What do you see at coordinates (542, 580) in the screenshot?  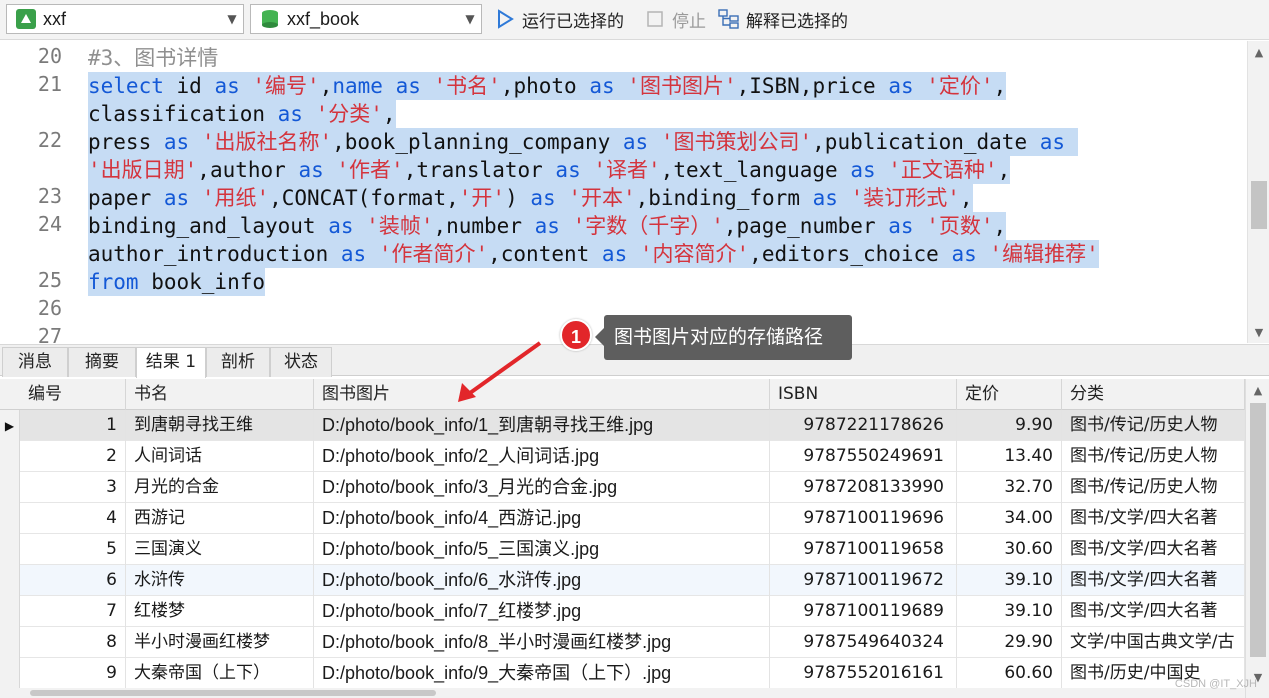 I see `cell-photo: D:/photo/book_info/6_水浒传.jpg` at bounding box center [542, 580].